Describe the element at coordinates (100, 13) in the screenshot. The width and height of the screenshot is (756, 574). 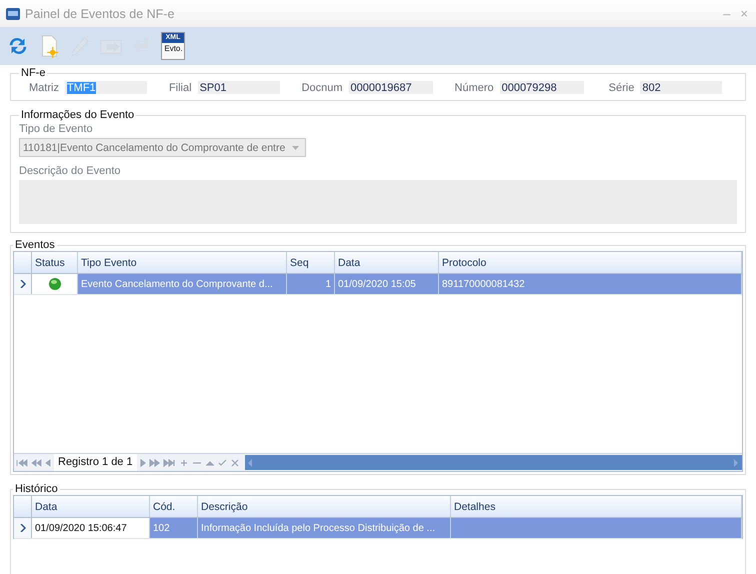
I see `window-title: Painel de Eventos de NF-e` at that location.